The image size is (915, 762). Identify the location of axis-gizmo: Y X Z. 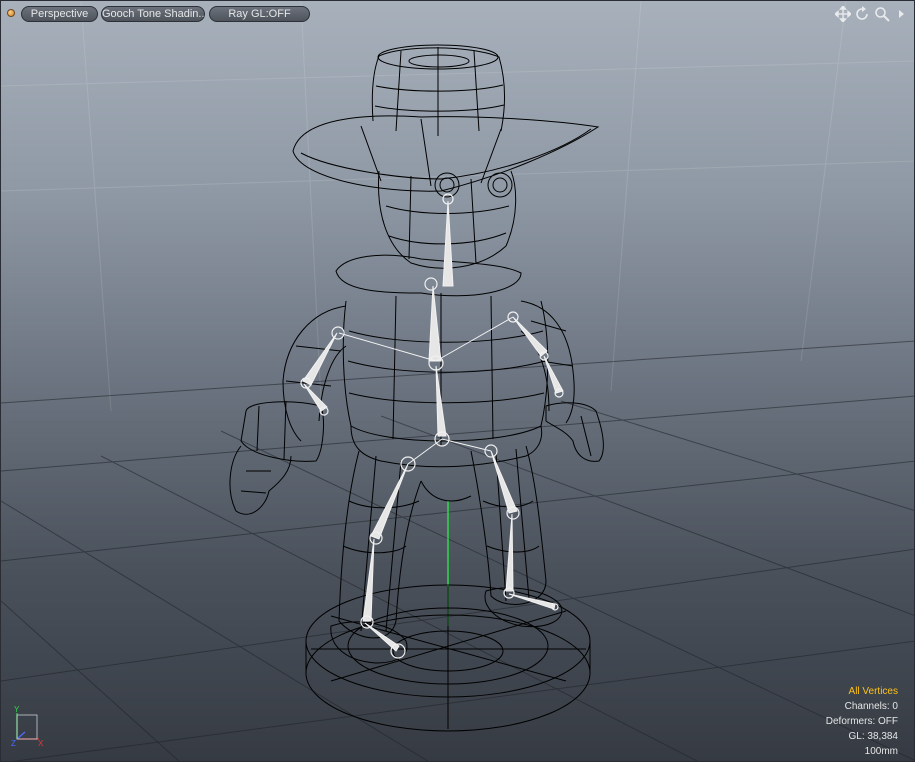
(27, 726).